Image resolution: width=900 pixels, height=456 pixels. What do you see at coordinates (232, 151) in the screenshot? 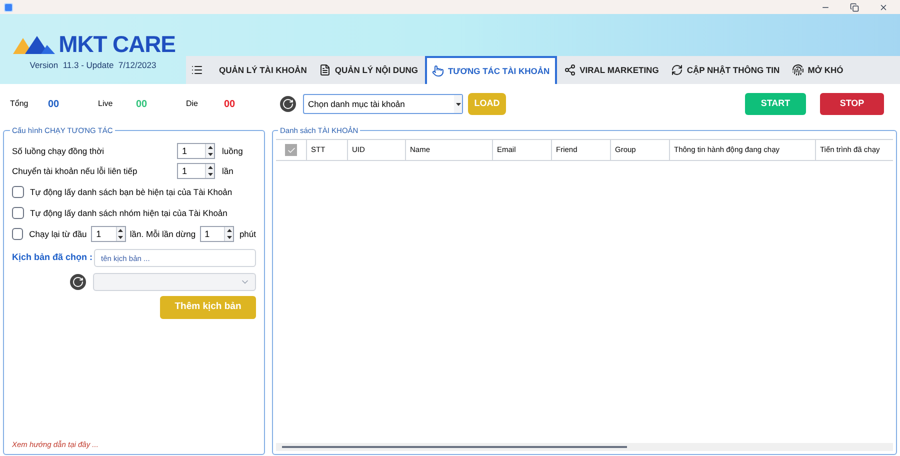
I see `unit-label: luồng` at bounding box center [232, 151].